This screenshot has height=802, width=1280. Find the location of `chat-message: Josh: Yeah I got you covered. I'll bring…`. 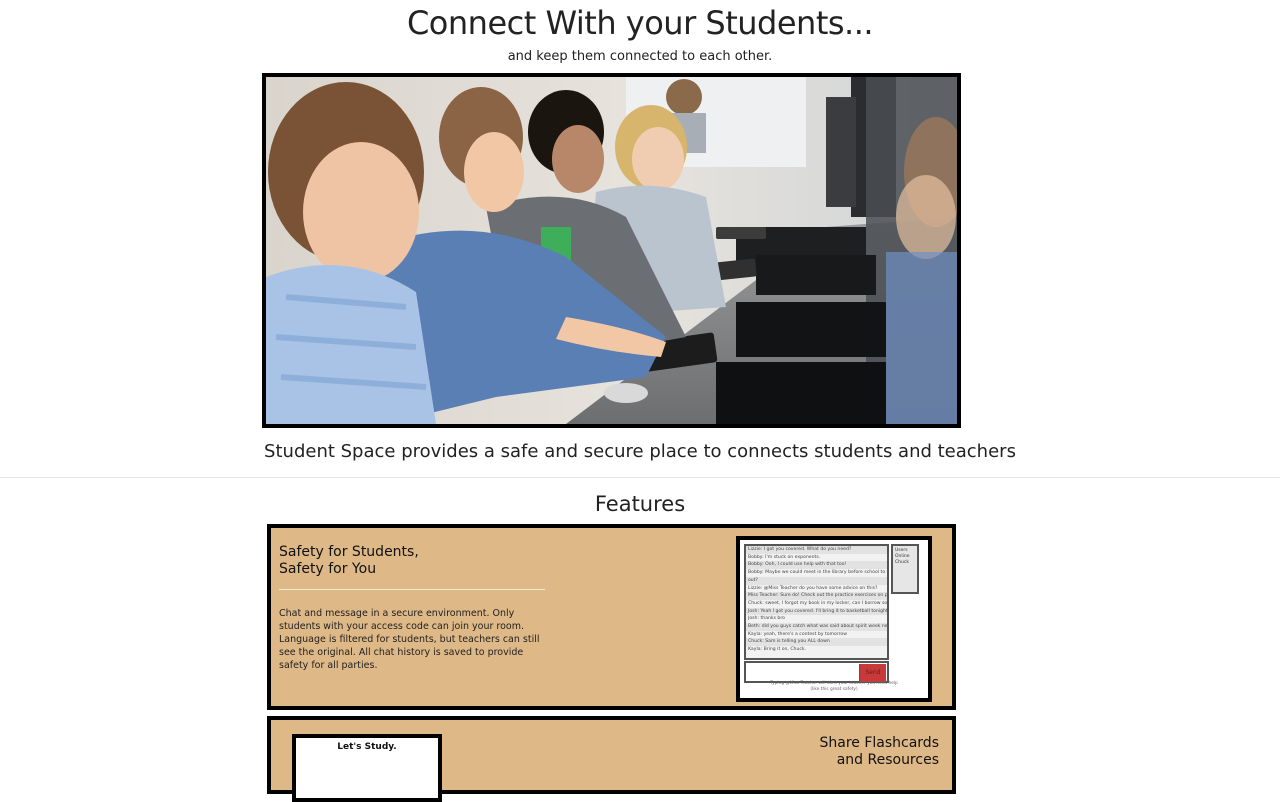

chat-message: Josh: Yeah I got you covered. I'll bring… is located at coordinates (816, 611).